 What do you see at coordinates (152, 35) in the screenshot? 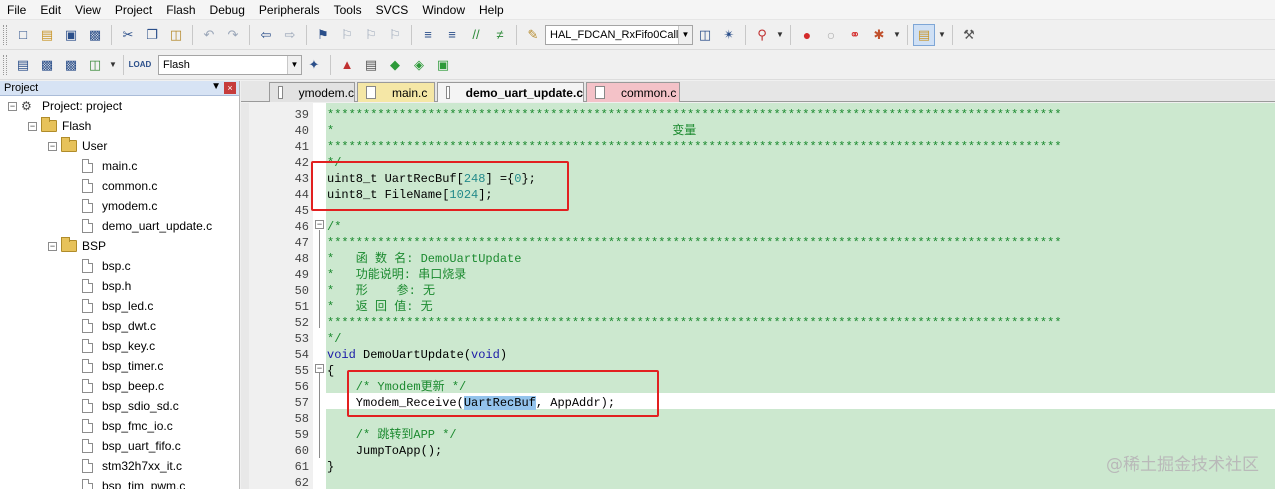
I see `copy-icon: ❐` at bounding box center [152, 35].